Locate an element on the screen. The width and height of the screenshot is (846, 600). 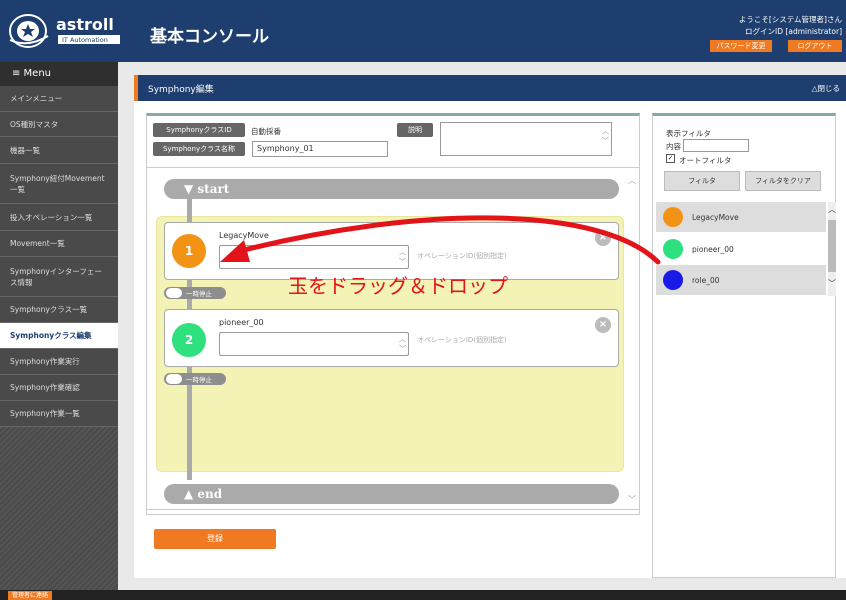
class-id-value: 自動採番 is located at coordinates (266, 131).